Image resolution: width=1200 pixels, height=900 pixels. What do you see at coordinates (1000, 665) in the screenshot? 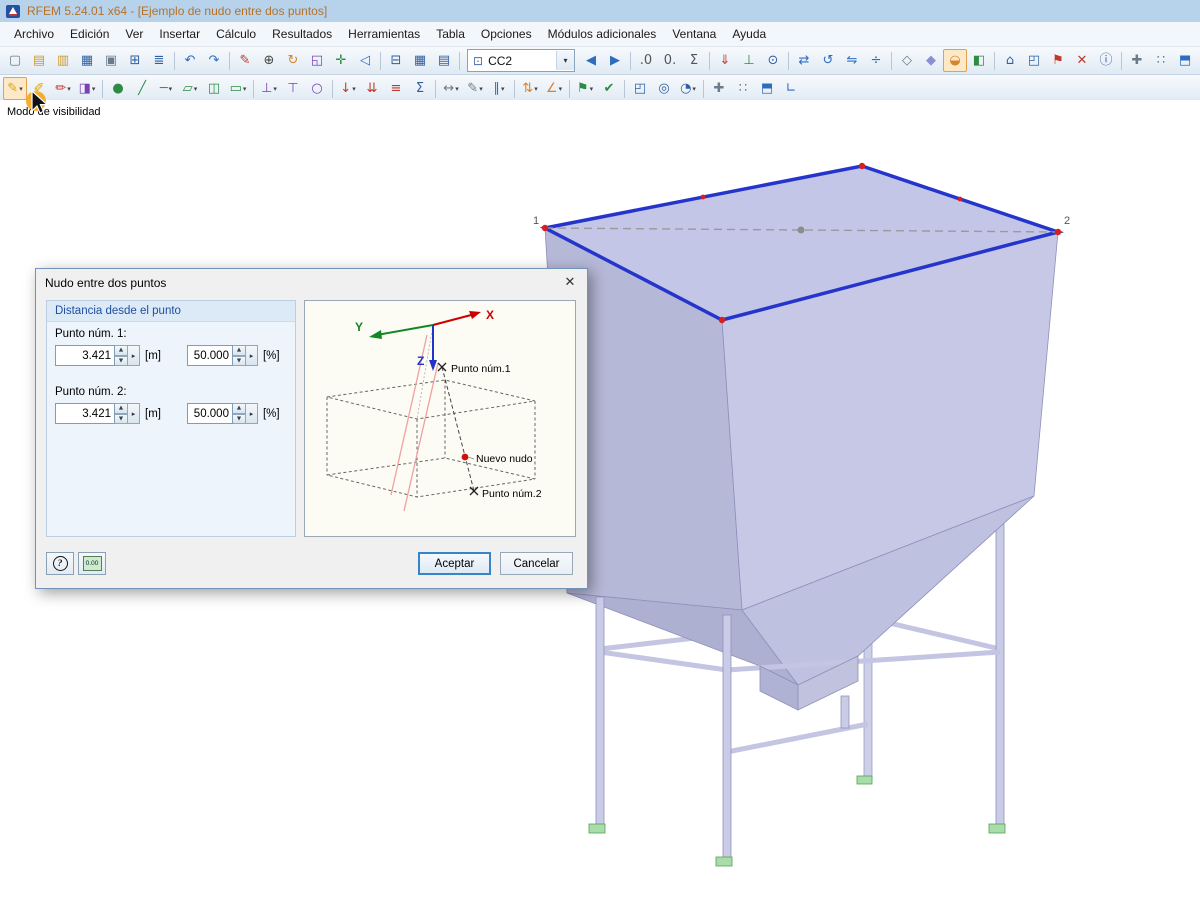
I see `silo-right-leg` at bounding box center [1000, 665].